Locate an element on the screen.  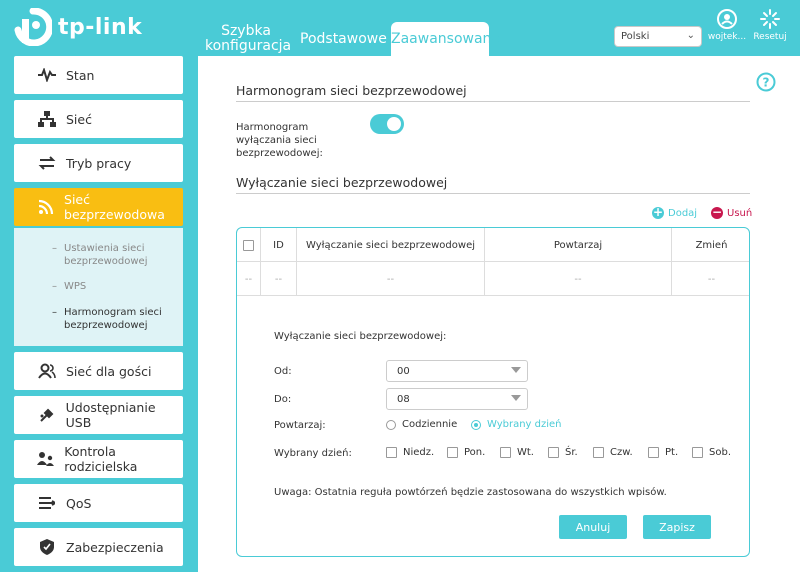
sidebar-item-network: Sieć is located at coordinates (98, 119).